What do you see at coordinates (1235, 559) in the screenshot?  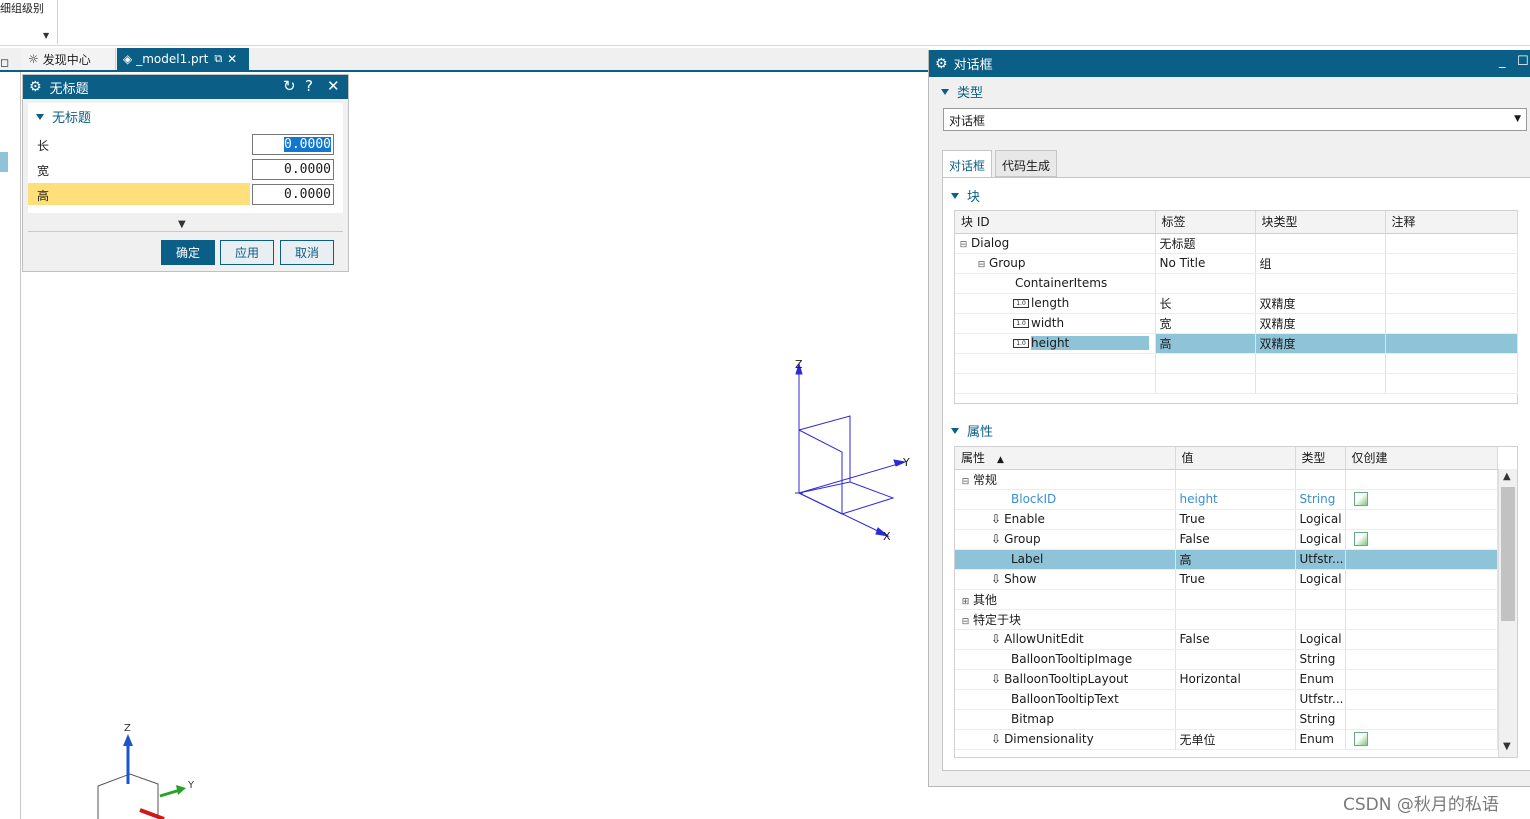 I see `prop-value: 高` at bounding box center [1235, 559].